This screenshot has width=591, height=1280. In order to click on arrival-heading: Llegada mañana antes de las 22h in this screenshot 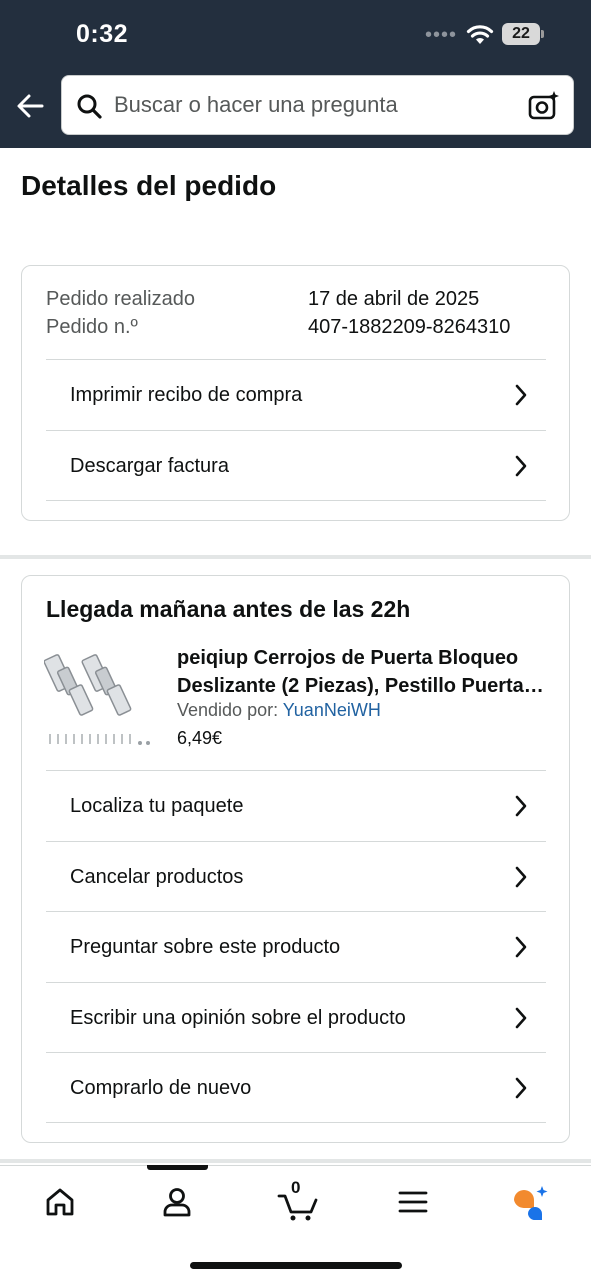, I will do `click(228, 609)`.